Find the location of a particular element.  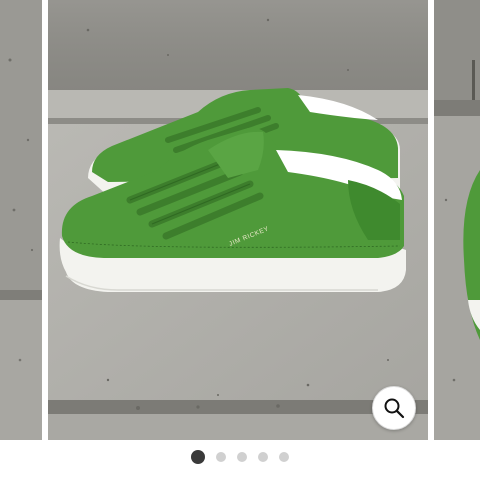

carousel-pagination is located at coordinates (240, 457).